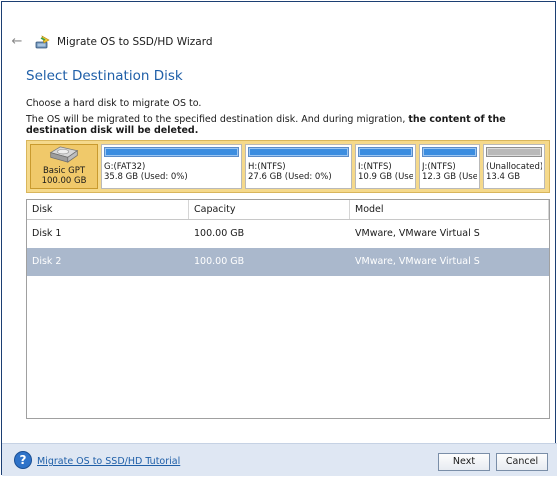 The height and width of the screenshot is (477, 558). What do you see at coordinates (104, 76) in the screenshot?
I see `page-title: Select Destination Disk` at bounding box center [104, 76].